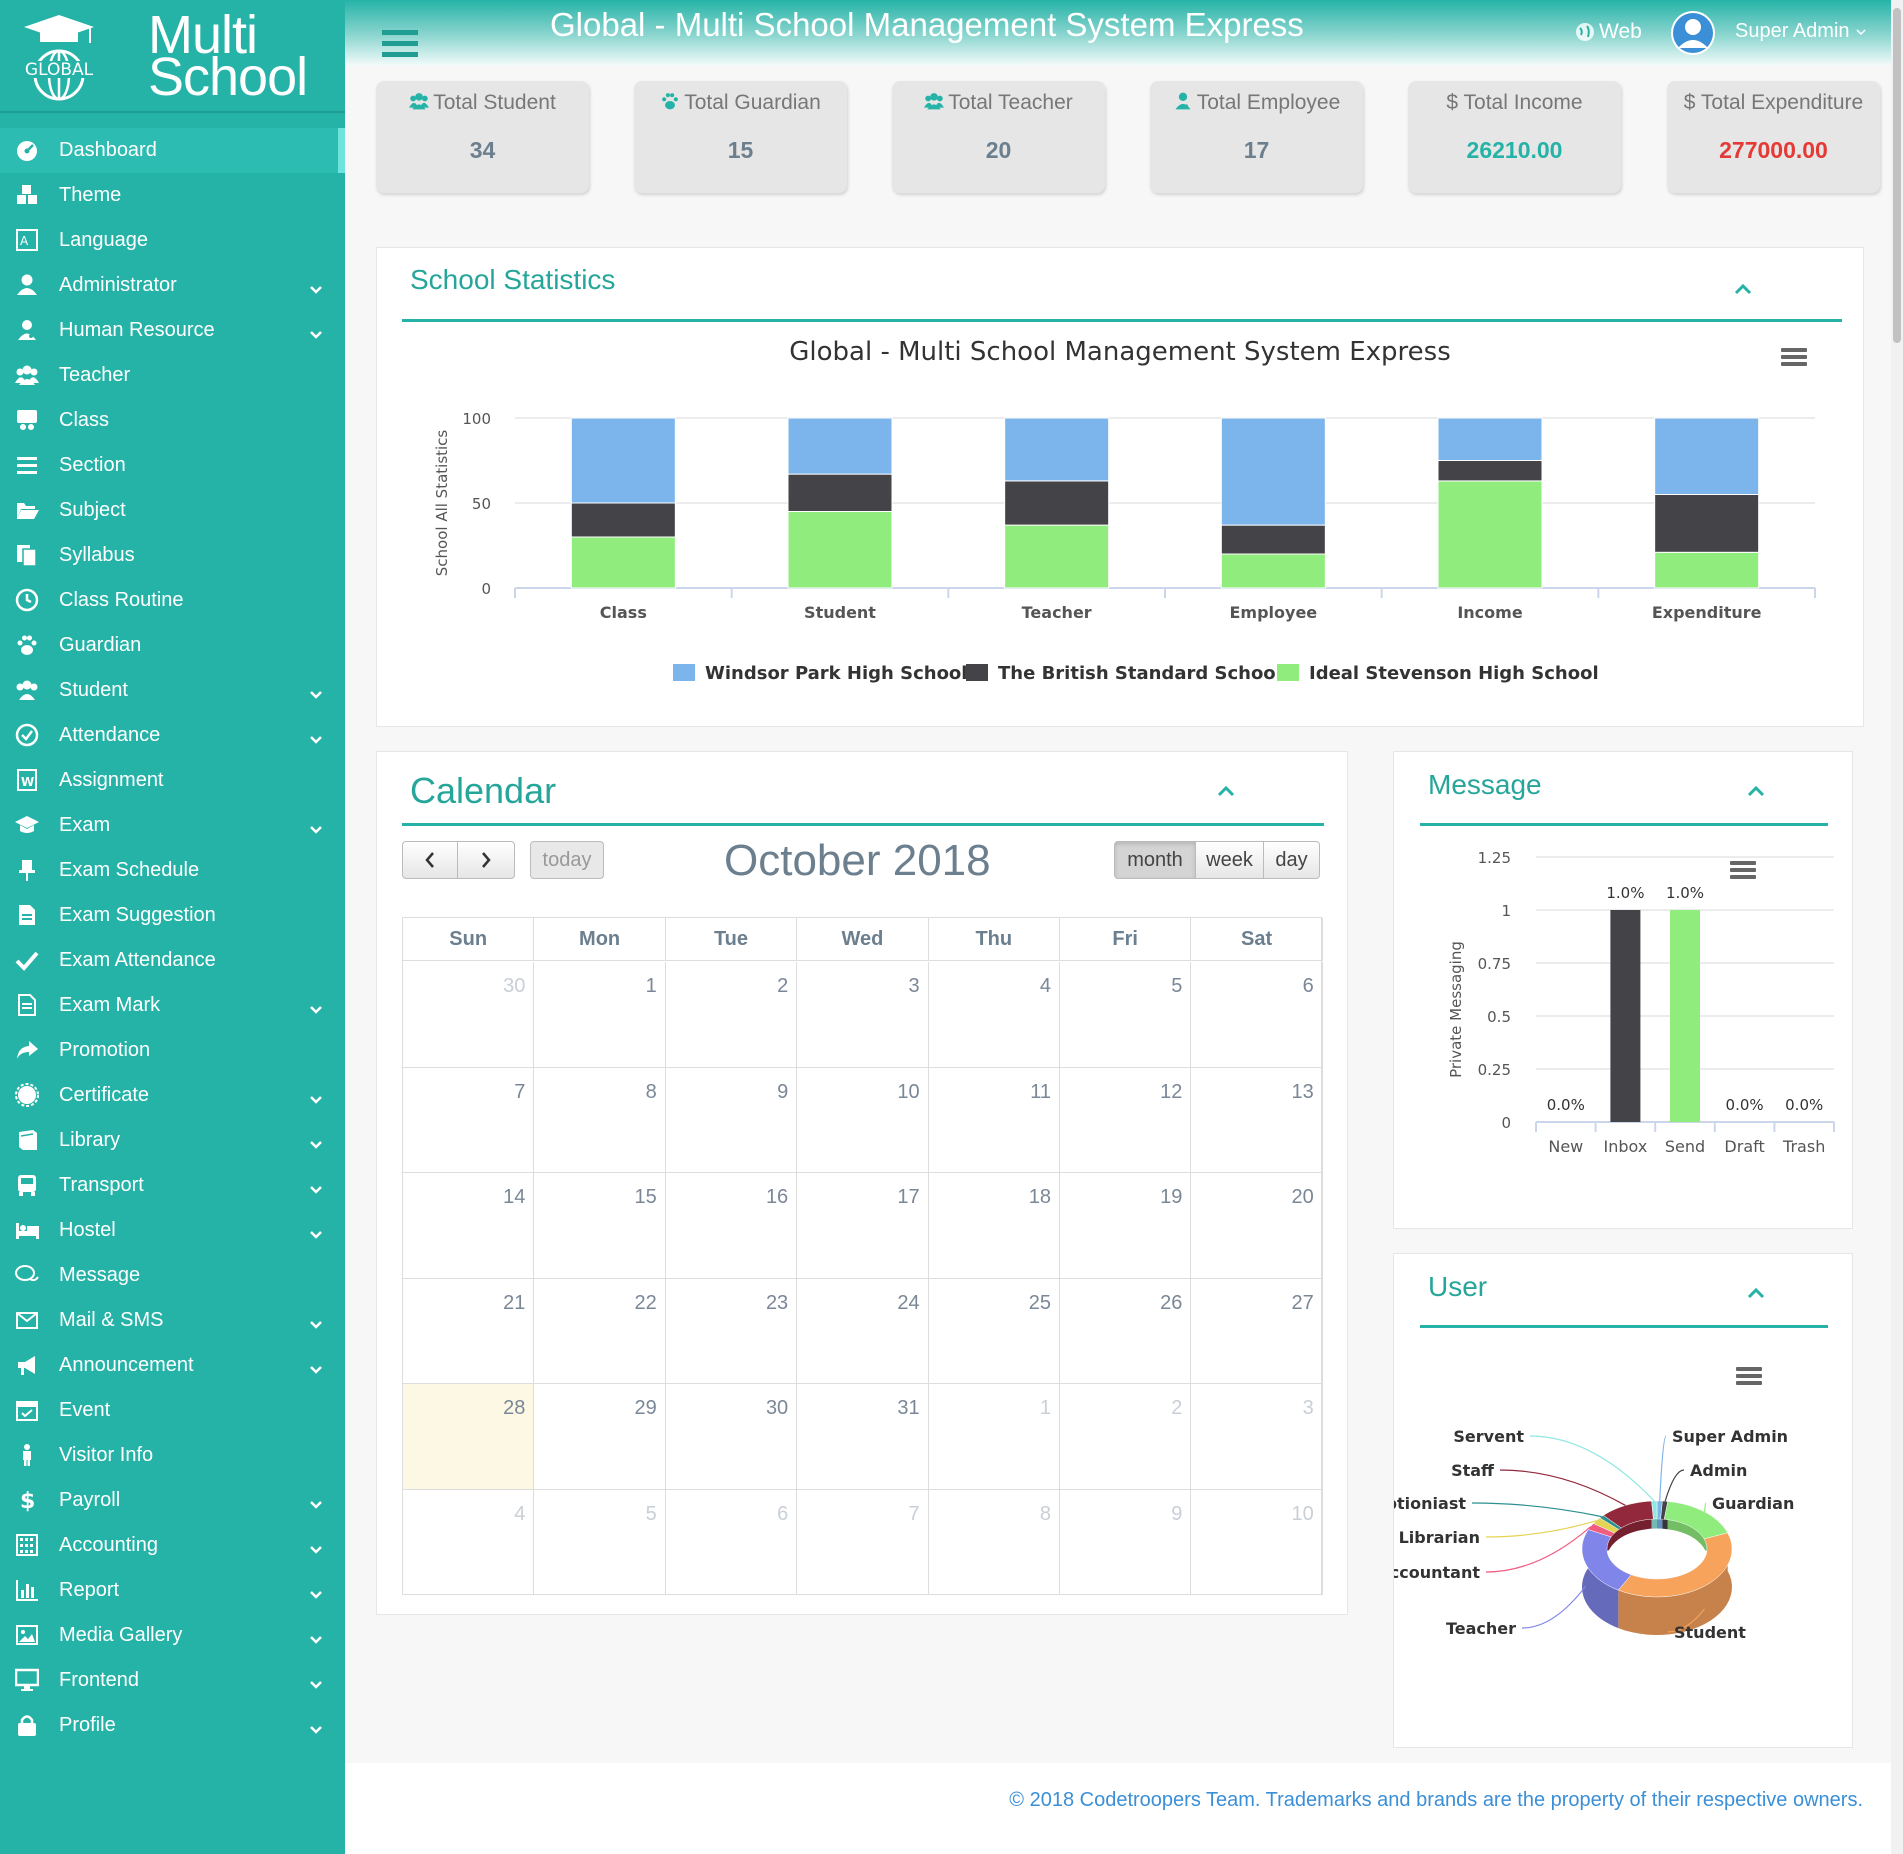 This screenshot has height=1854, width=1903. Describe the element at coordinates (1625, 1016) in the screenshot. I see `bar` at that location.